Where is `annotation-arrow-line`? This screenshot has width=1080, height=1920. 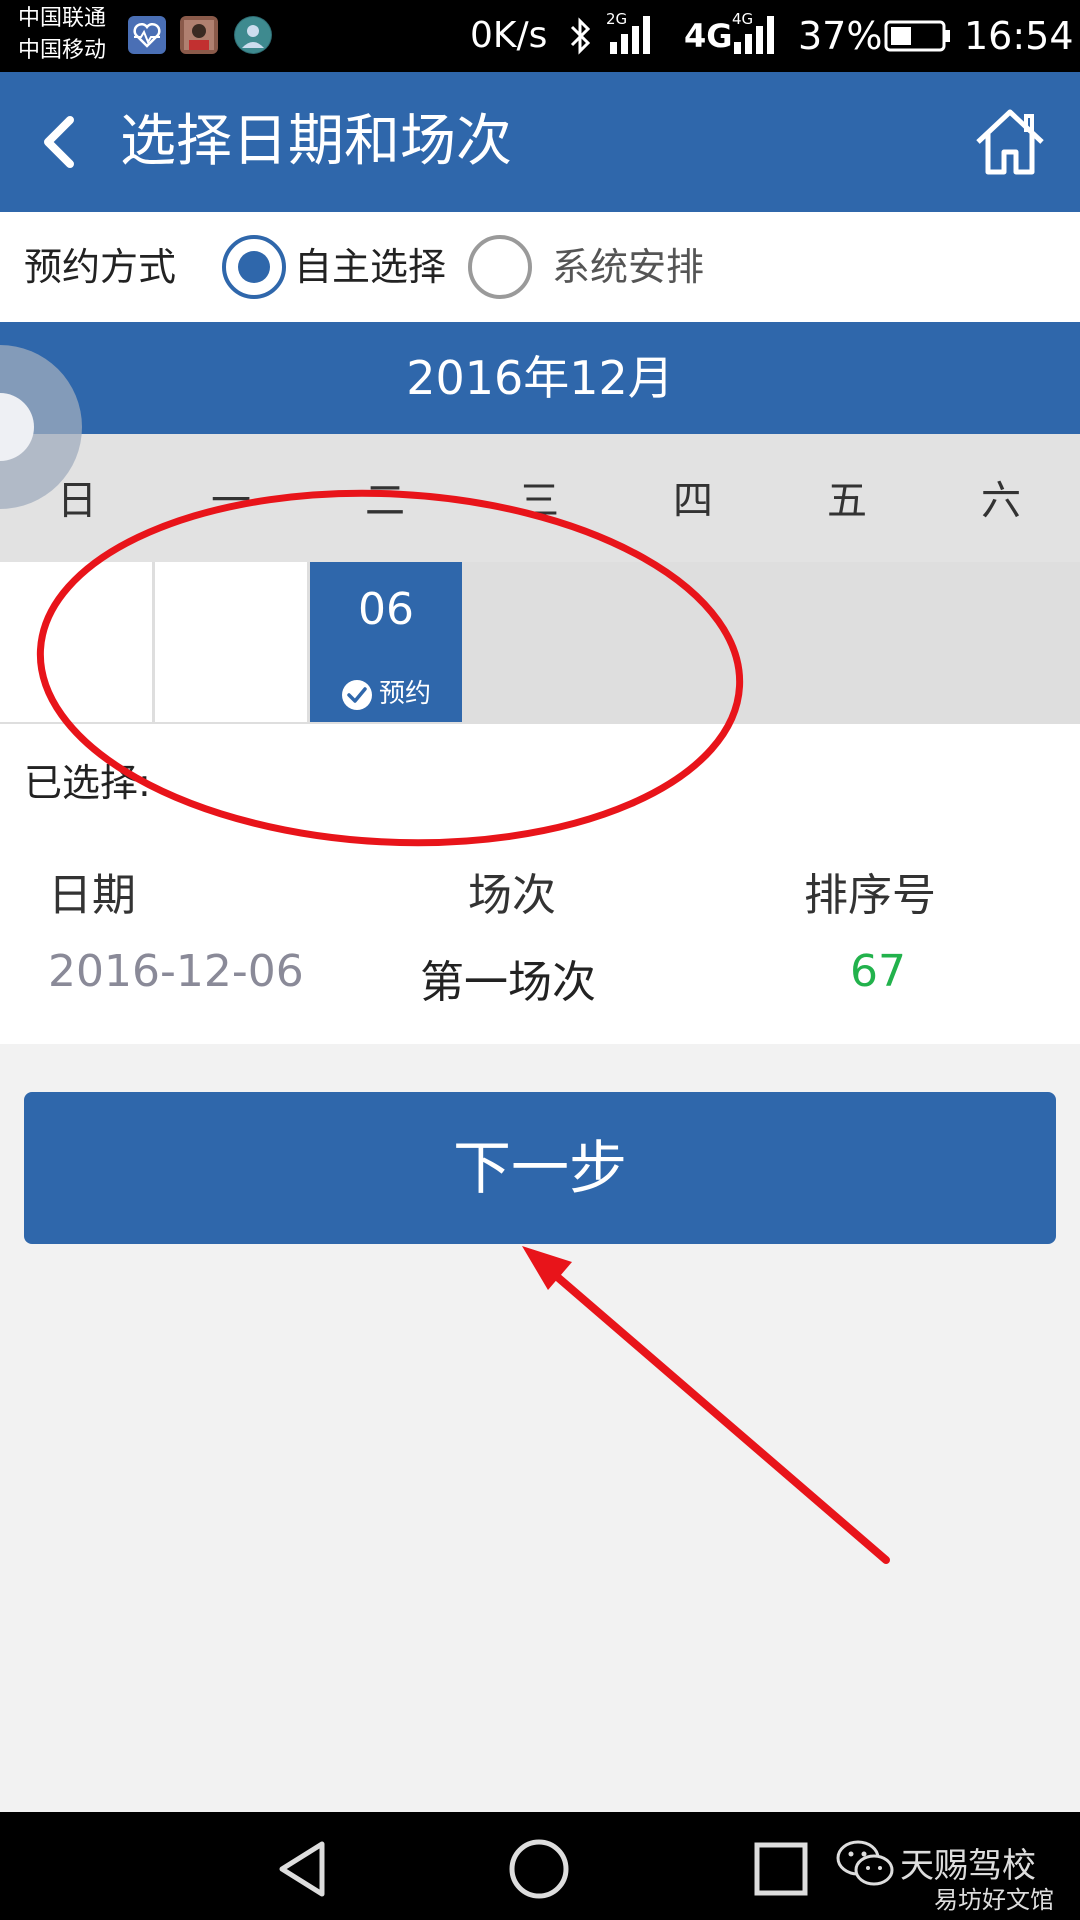 annotation-arrow-line is located at coordinates (713, 1411).